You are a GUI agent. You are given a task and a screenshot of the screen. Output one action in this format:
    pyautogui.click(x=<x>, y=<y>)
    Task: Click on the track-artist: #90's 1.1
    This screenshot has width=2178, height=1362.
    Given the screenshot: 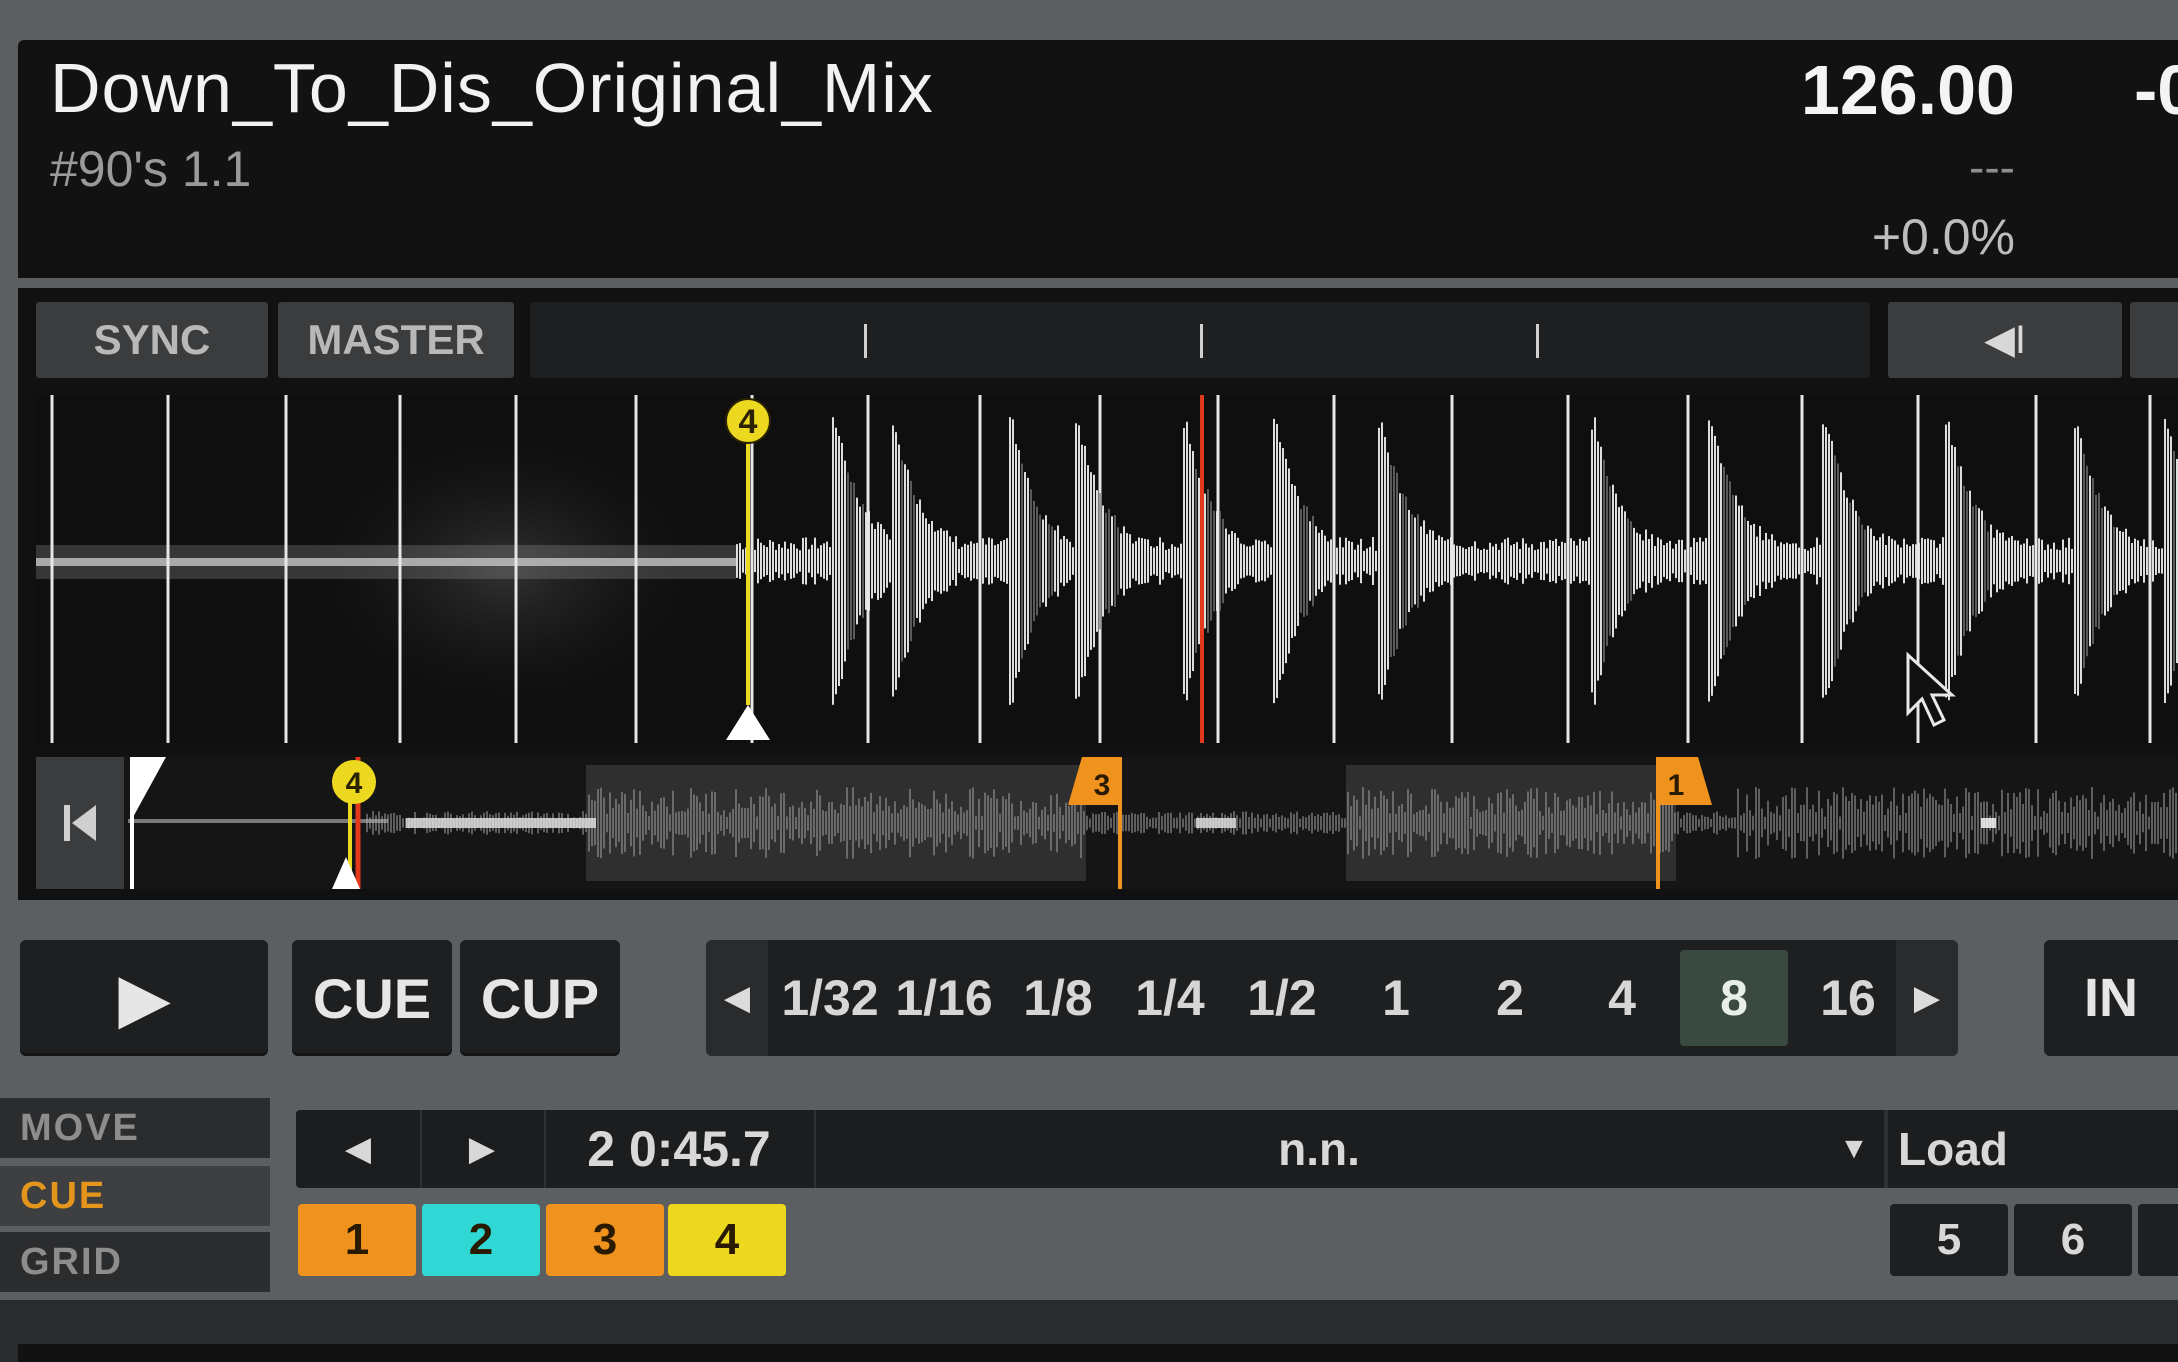 What is the action you would take?
    pyautogui.click(x=151, y=169)
    